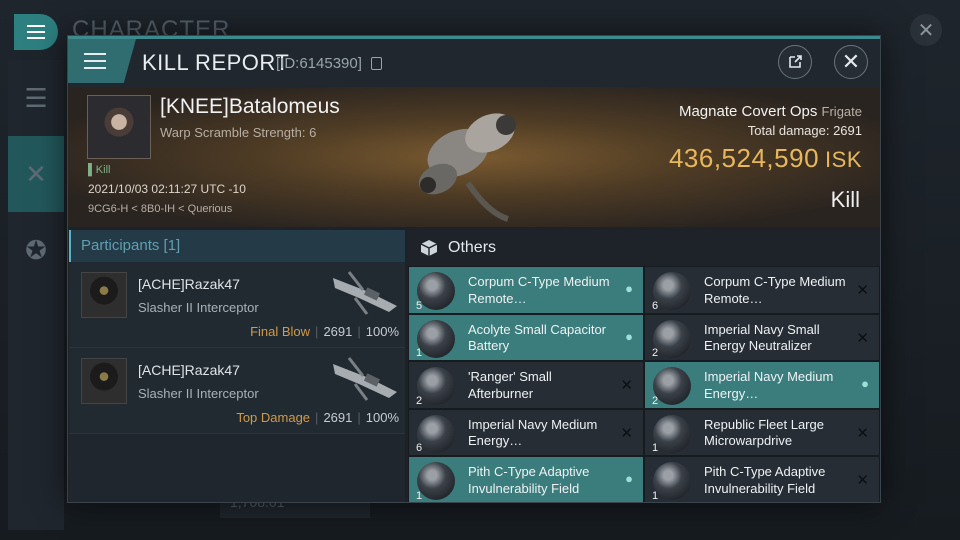 Image resolution: width=960 pixels, height=540 pixels. What do you see at coordinates (845, 199) in the screenshot?
I see `kill-result: Kill` at bounding box center [845, 199].